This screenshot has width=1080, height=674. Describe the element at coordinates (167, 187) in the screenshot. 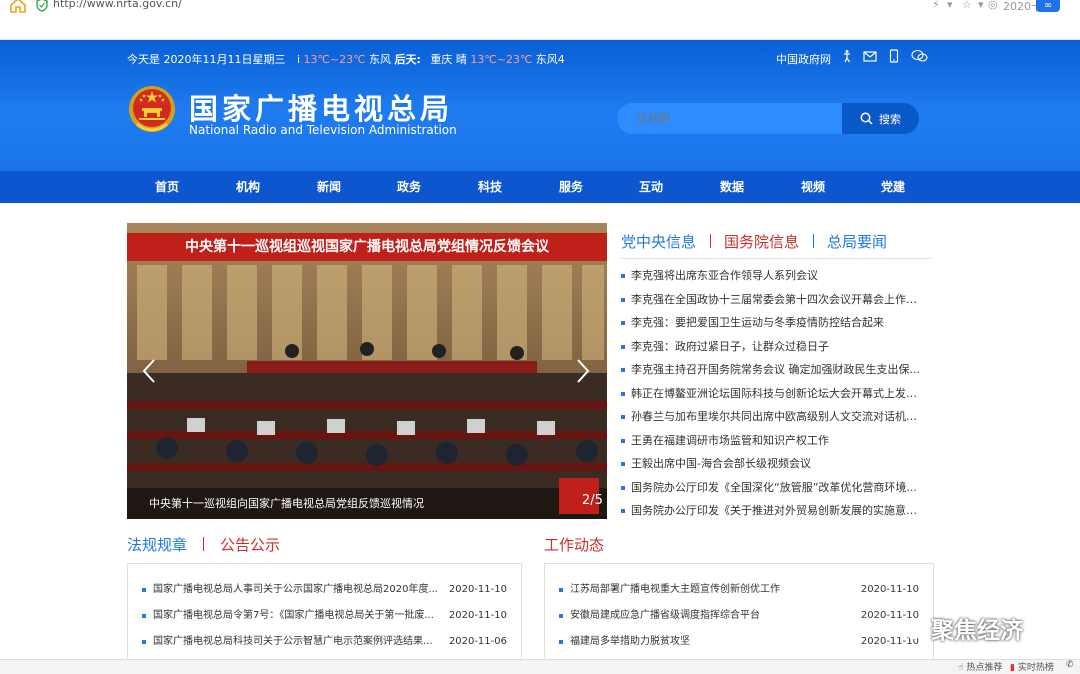

I see `nav-item-home: 首页` at that location.